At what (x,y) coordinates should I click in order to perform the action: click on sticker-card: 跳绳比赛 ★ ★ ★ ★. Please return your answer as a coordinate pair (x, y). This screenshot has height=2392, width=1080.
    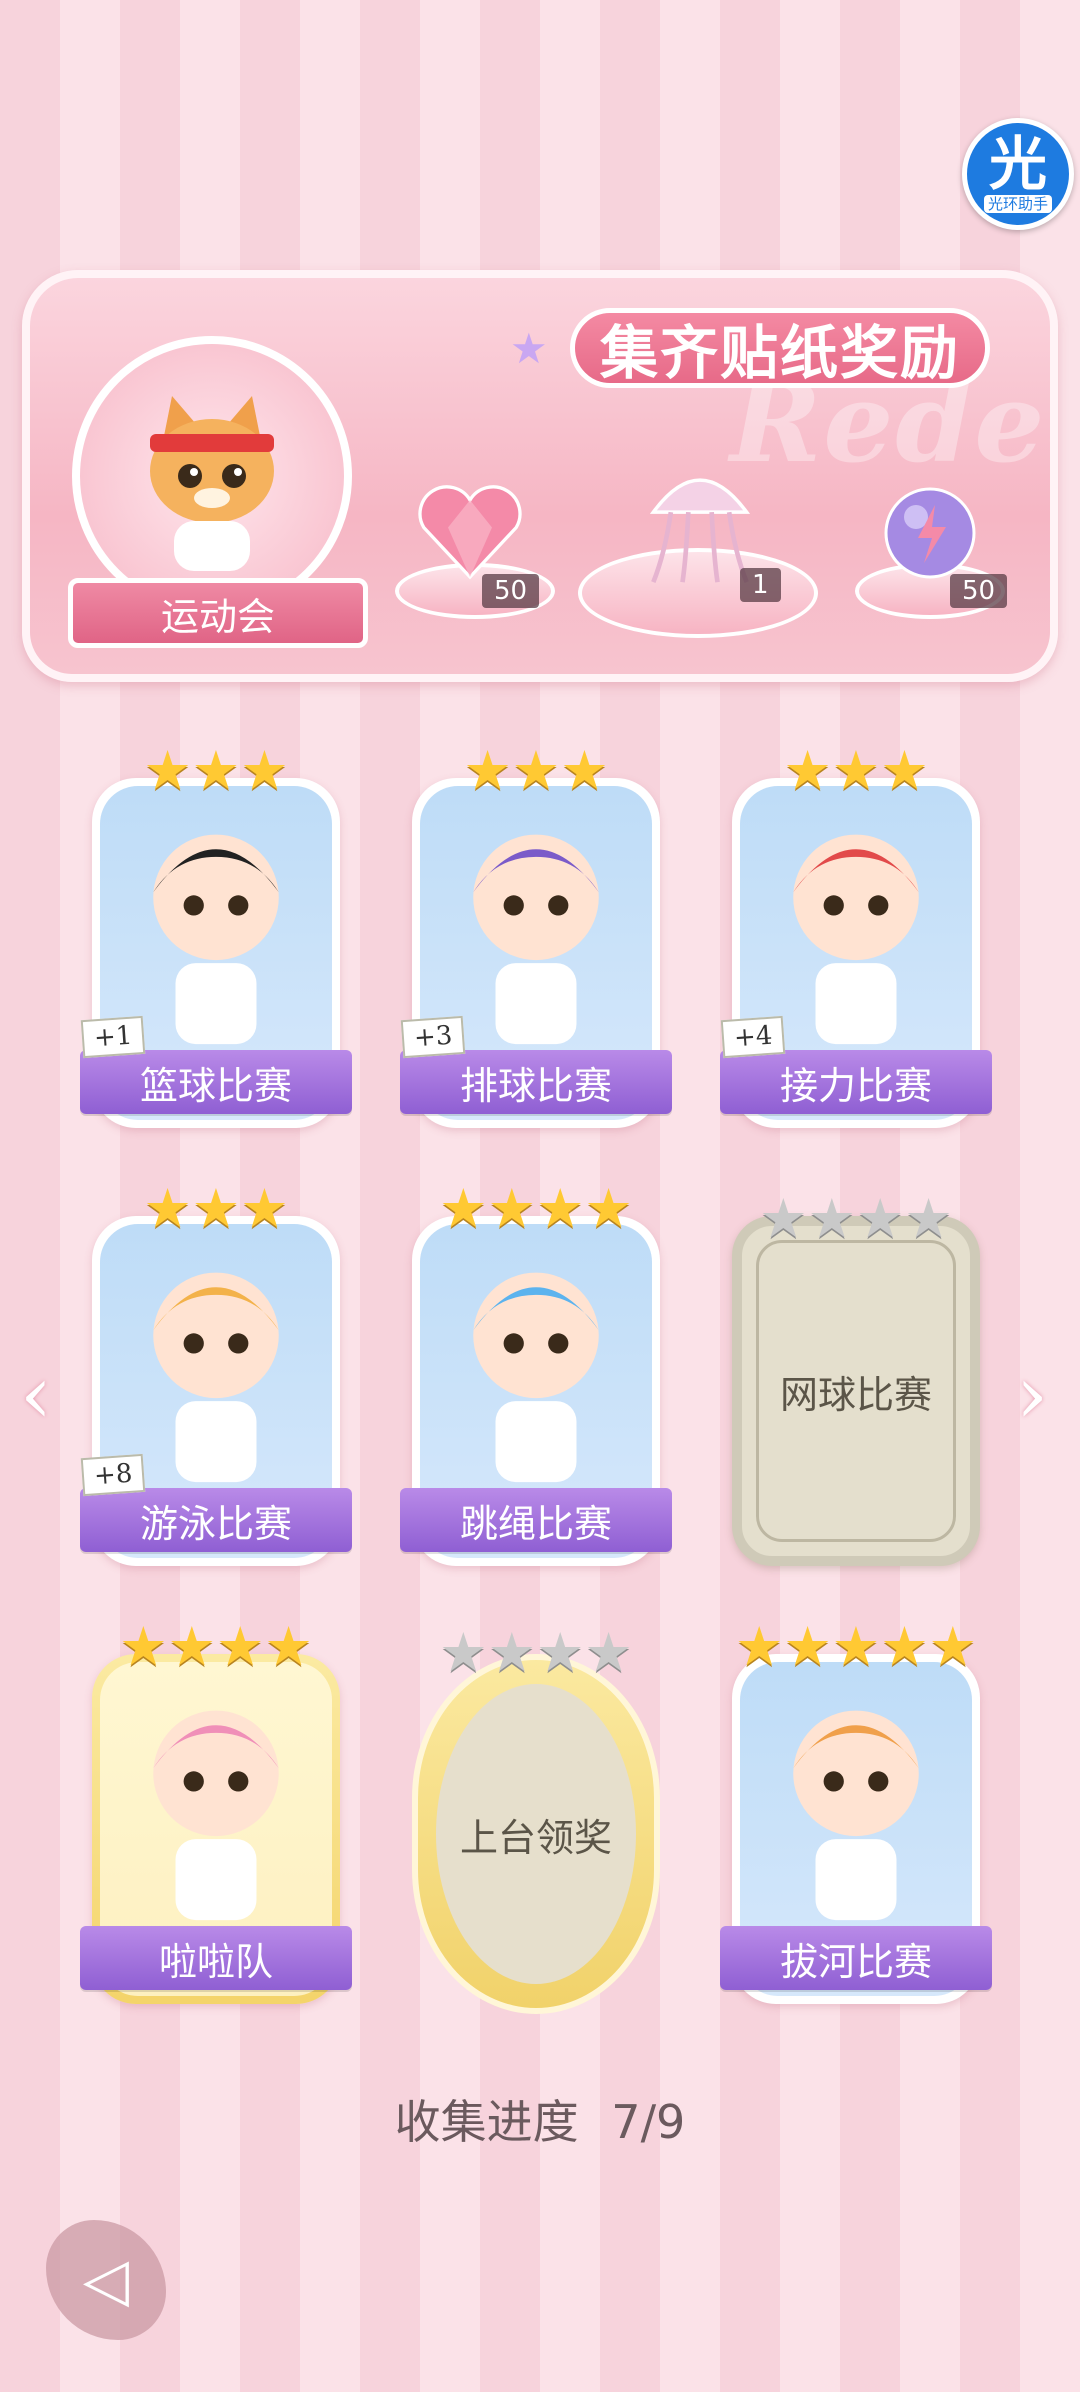
    Looking at the image, I should click on (536, 1374).